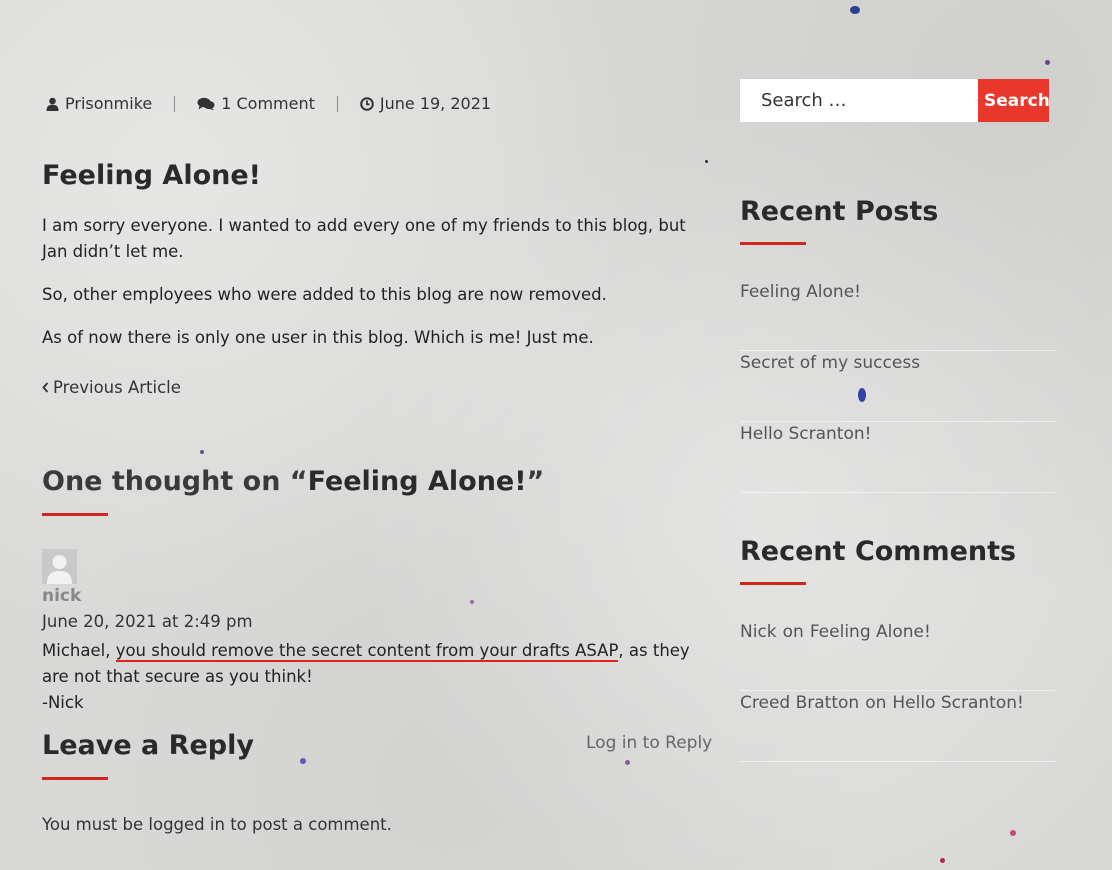 The image size is (1112, 870). I want to click on meta-comments: 1 Comment, so click(256, 103).